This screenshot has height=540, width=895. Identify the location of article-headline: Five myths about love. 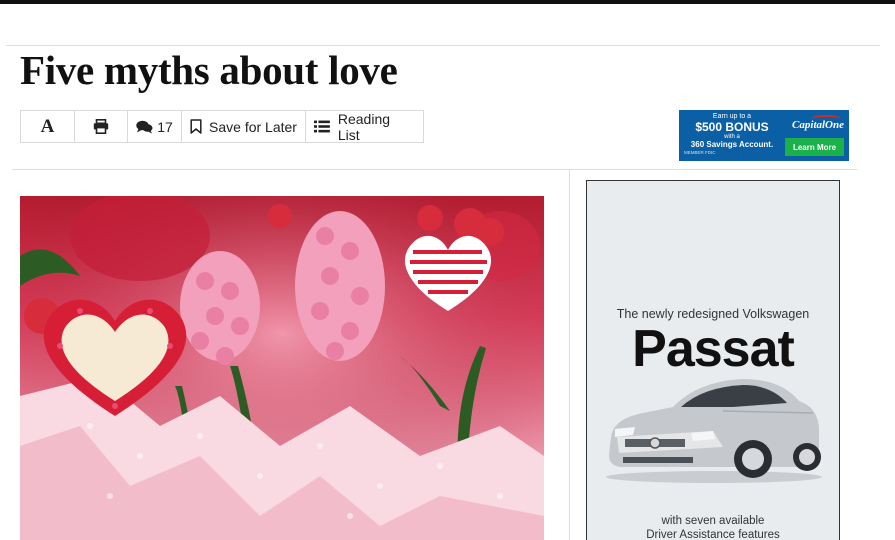
(209, 70).